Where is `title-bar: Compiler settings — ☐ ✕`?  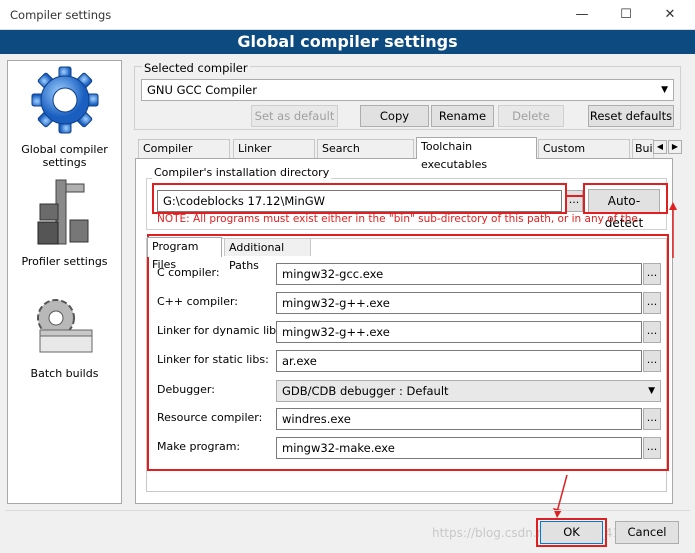
title-bar: Compiler settings — ☐ ✕ is located at coordinates (347, 15).